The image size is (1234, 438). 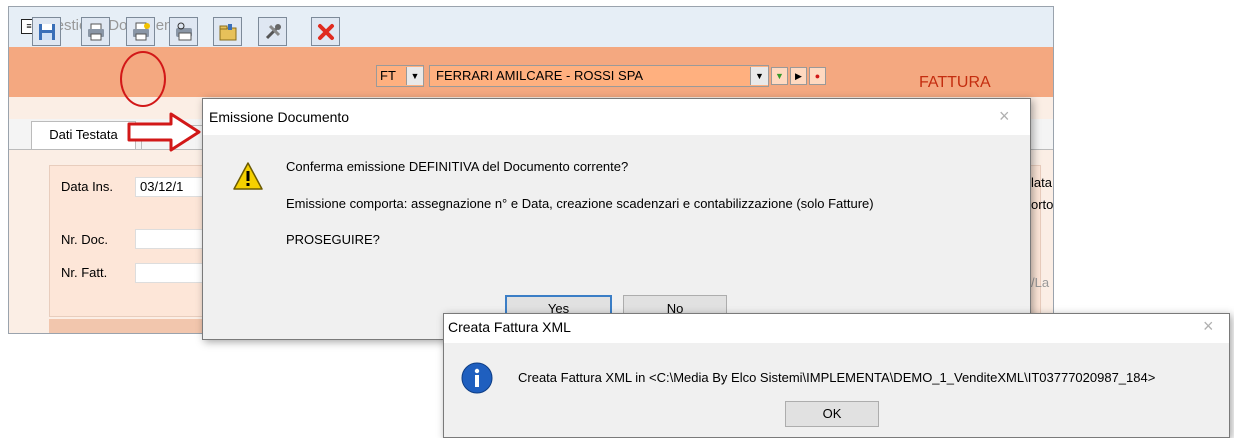 I want to click on save-button, so click(x=46, y=31).